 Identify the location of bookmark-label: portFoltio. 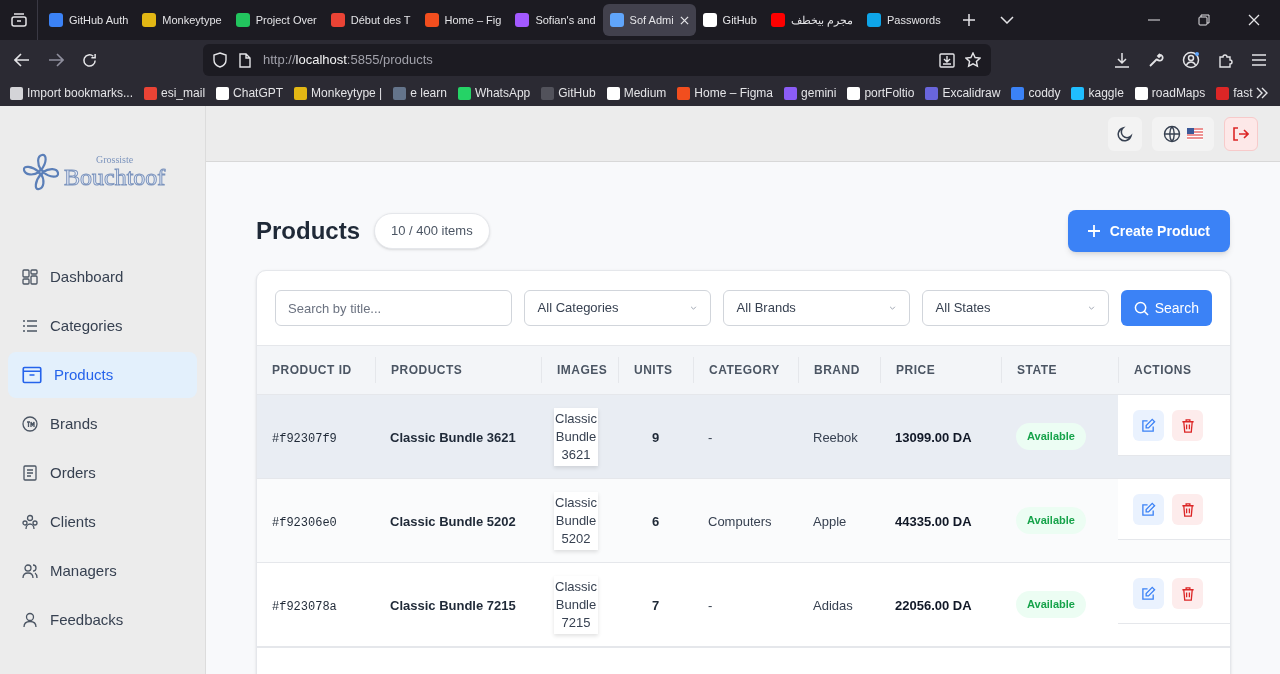
(889, 93).